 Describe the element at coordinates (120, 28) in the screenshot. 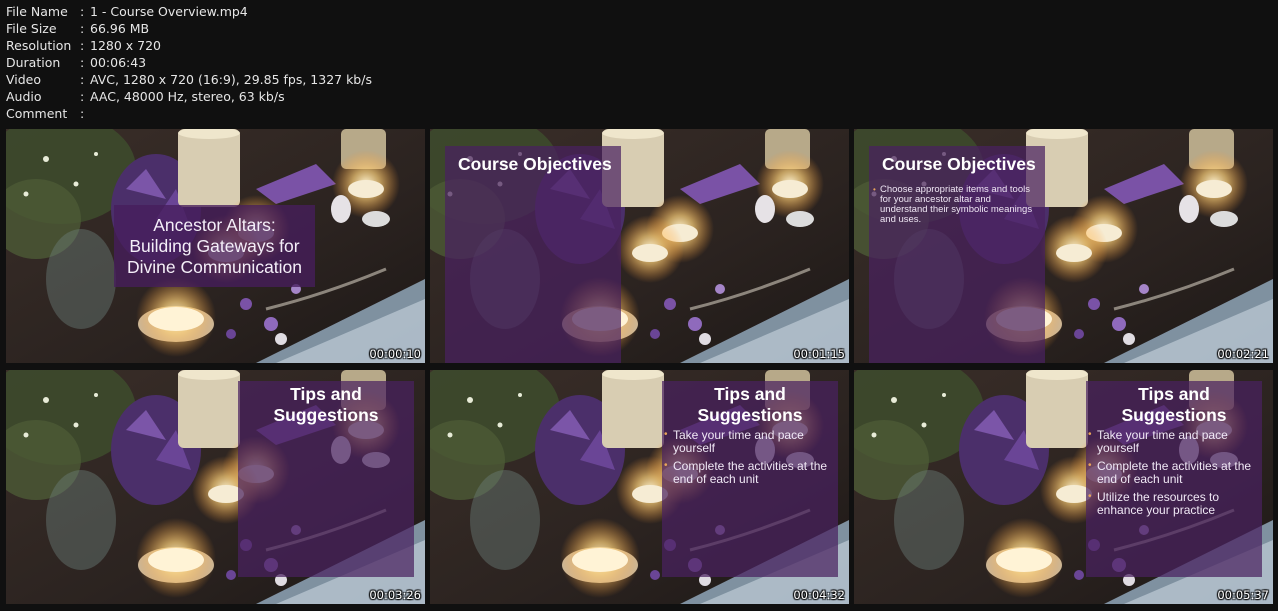

I see `info-value: 66.96 MB` at that location.